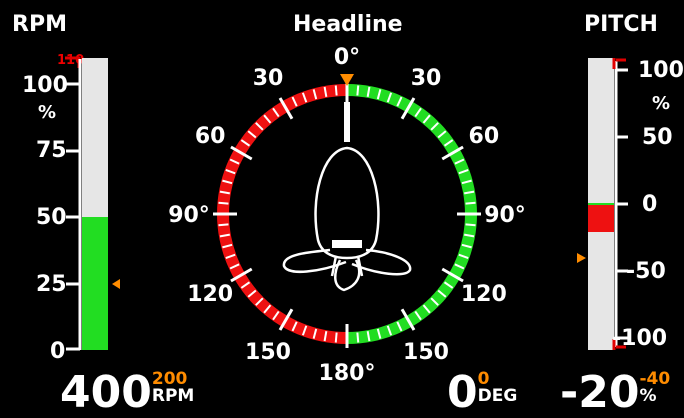 The image size is (684, 418). What do you see at coordinates (173, 396) in the screenshot?
I see `rpm-readout-unit: RPM` at bounding box center [173, 396].